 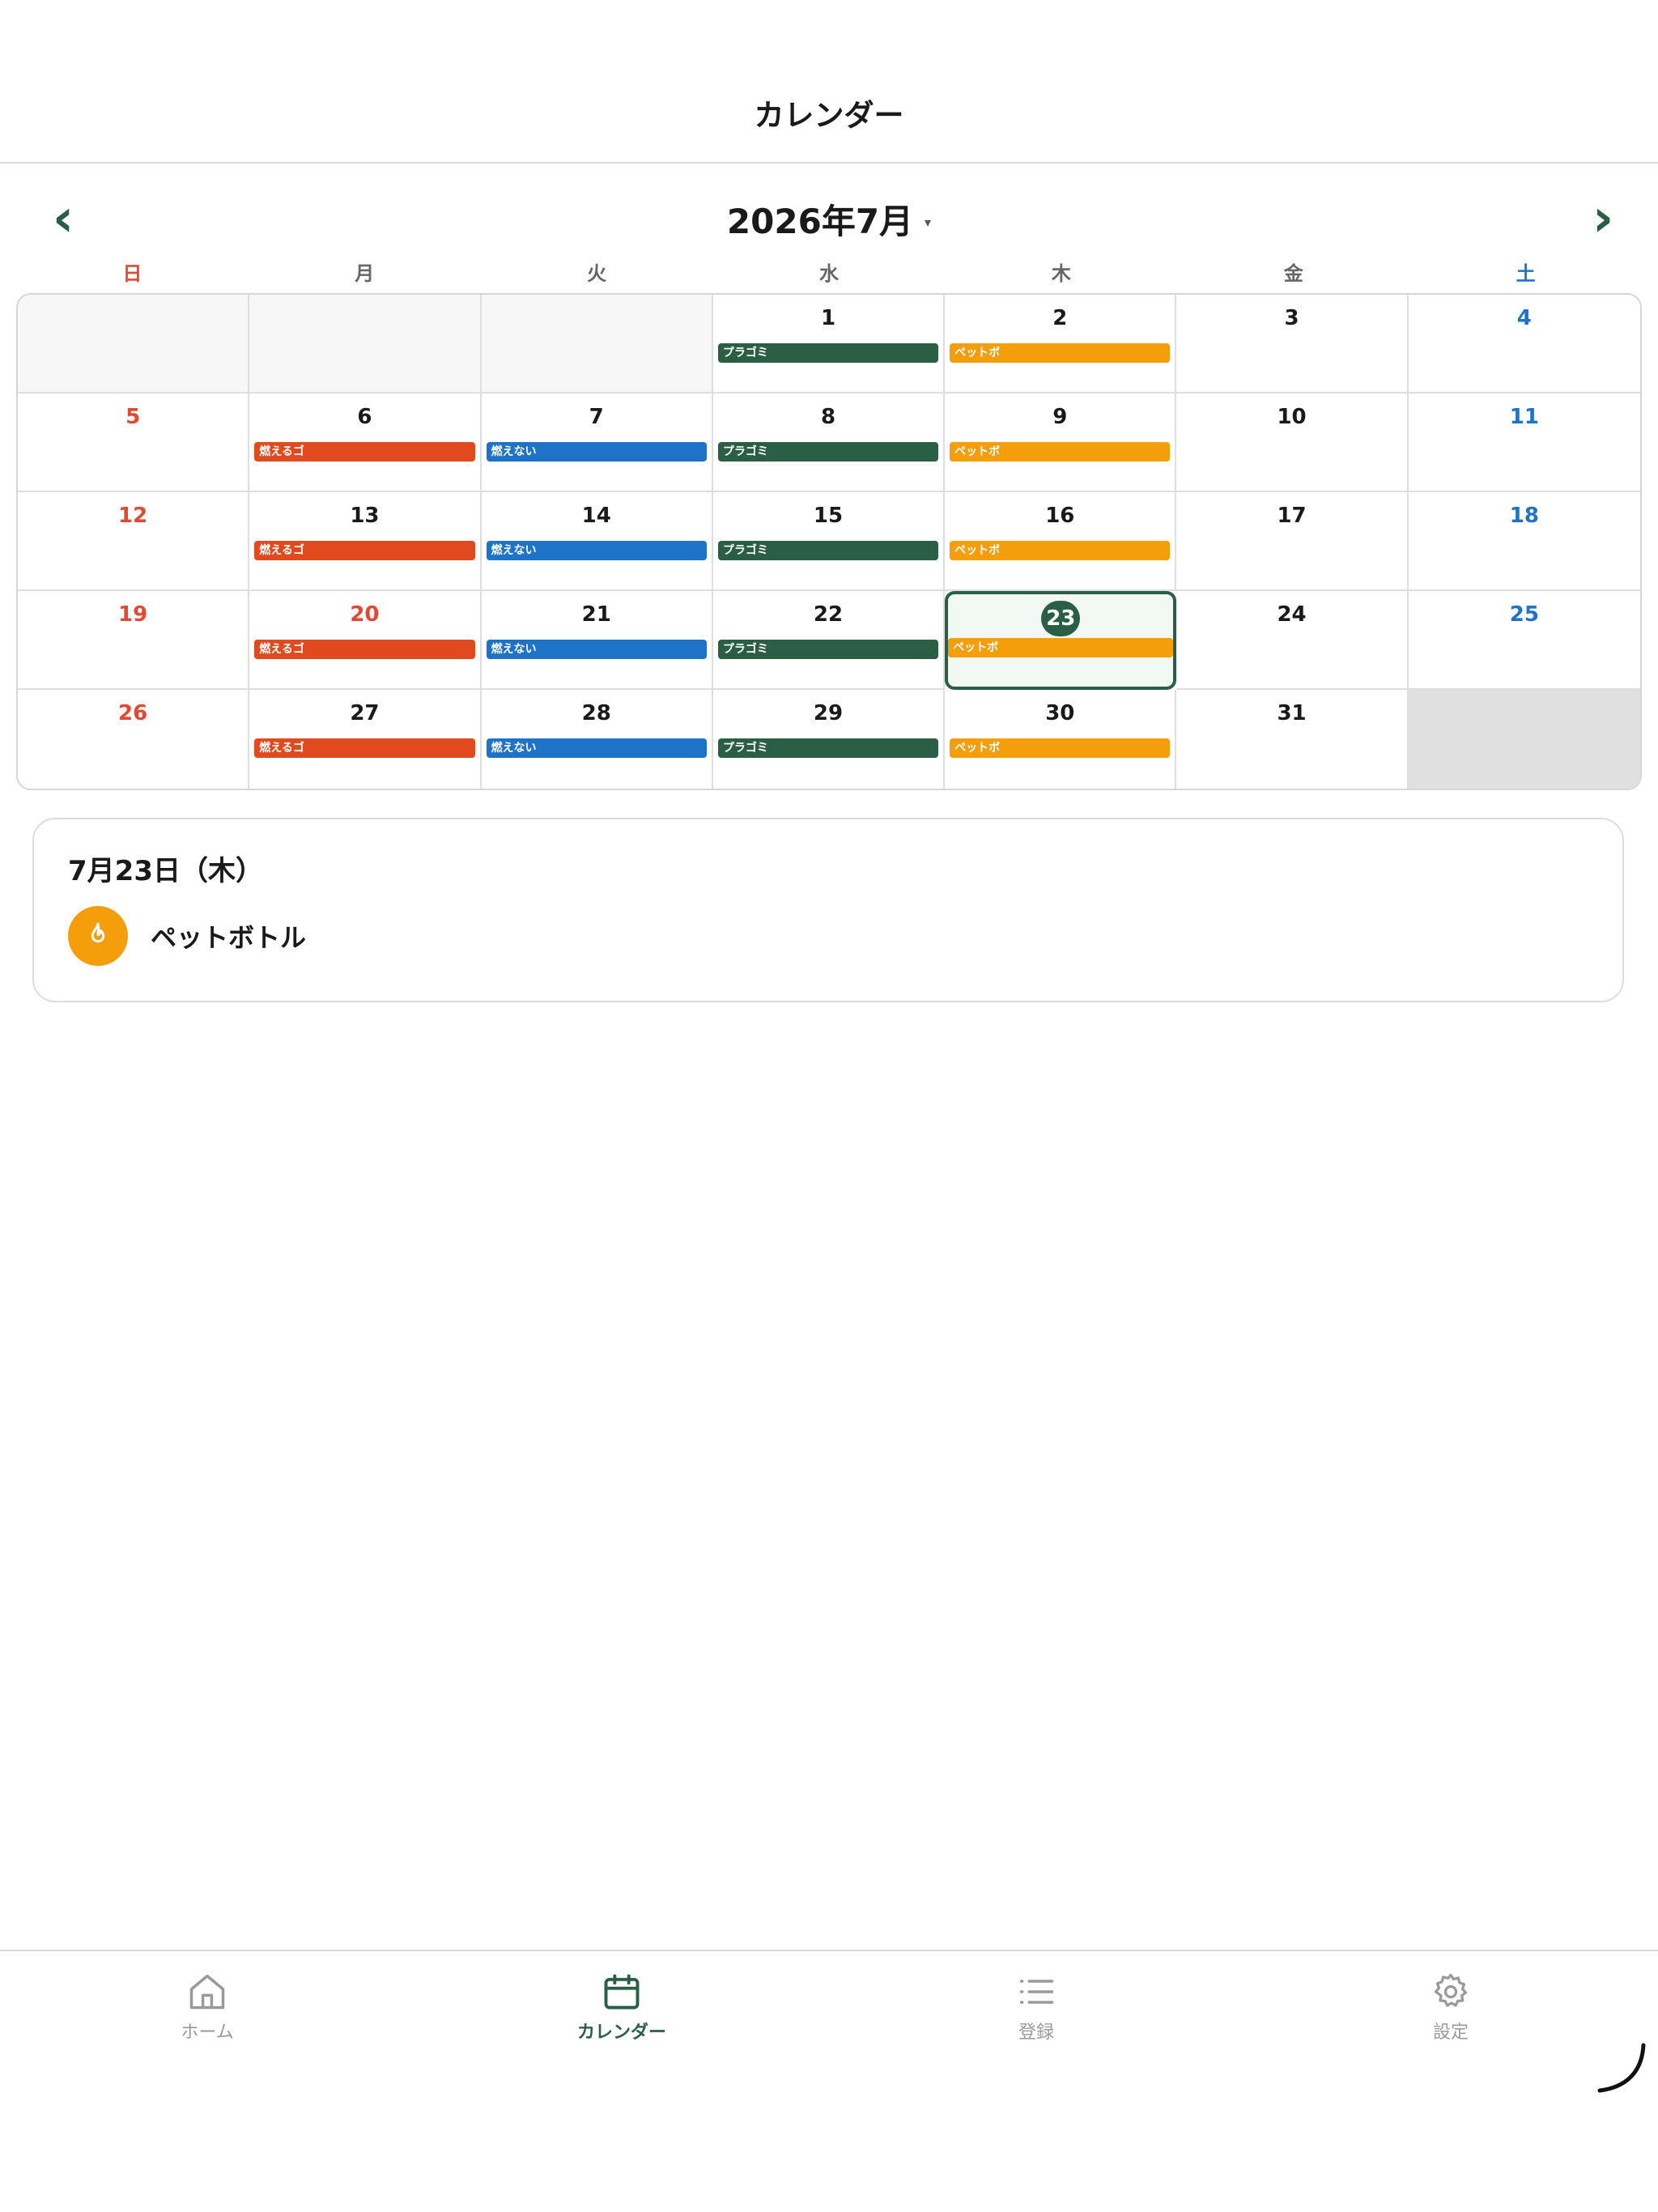 I want to click on calendar-day-number: 5, so click(x=133, y=417).